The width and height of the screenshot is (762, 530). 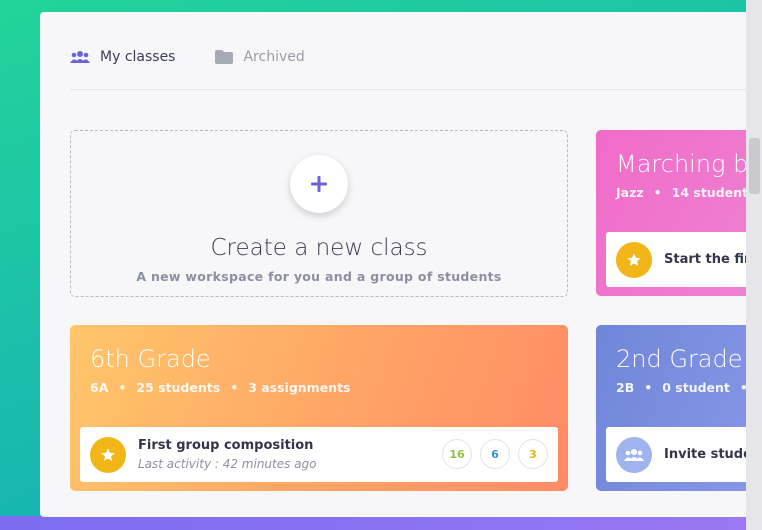 I want to click on badge-pending: 3, so click(x=533, y=454).